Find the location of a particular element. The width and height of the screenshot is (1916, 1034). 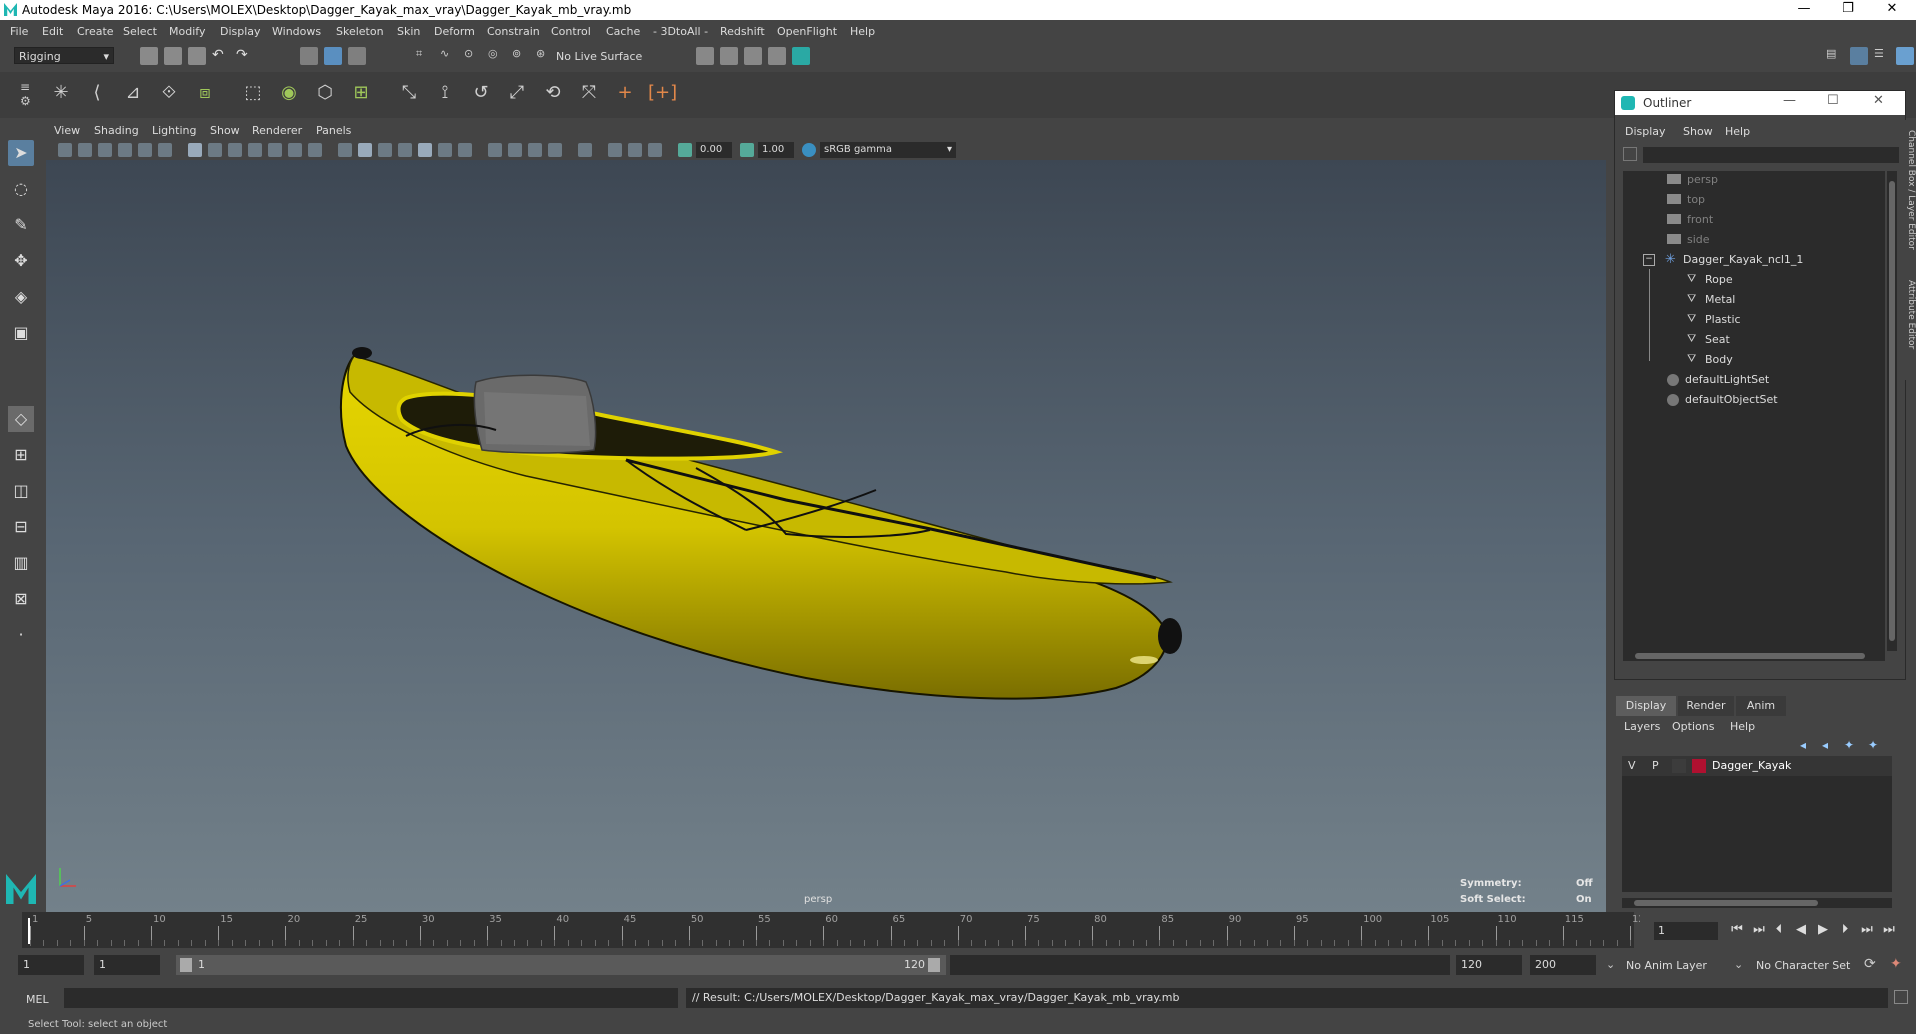

playback-start-field: 1 is located at coordinates (127, 965).